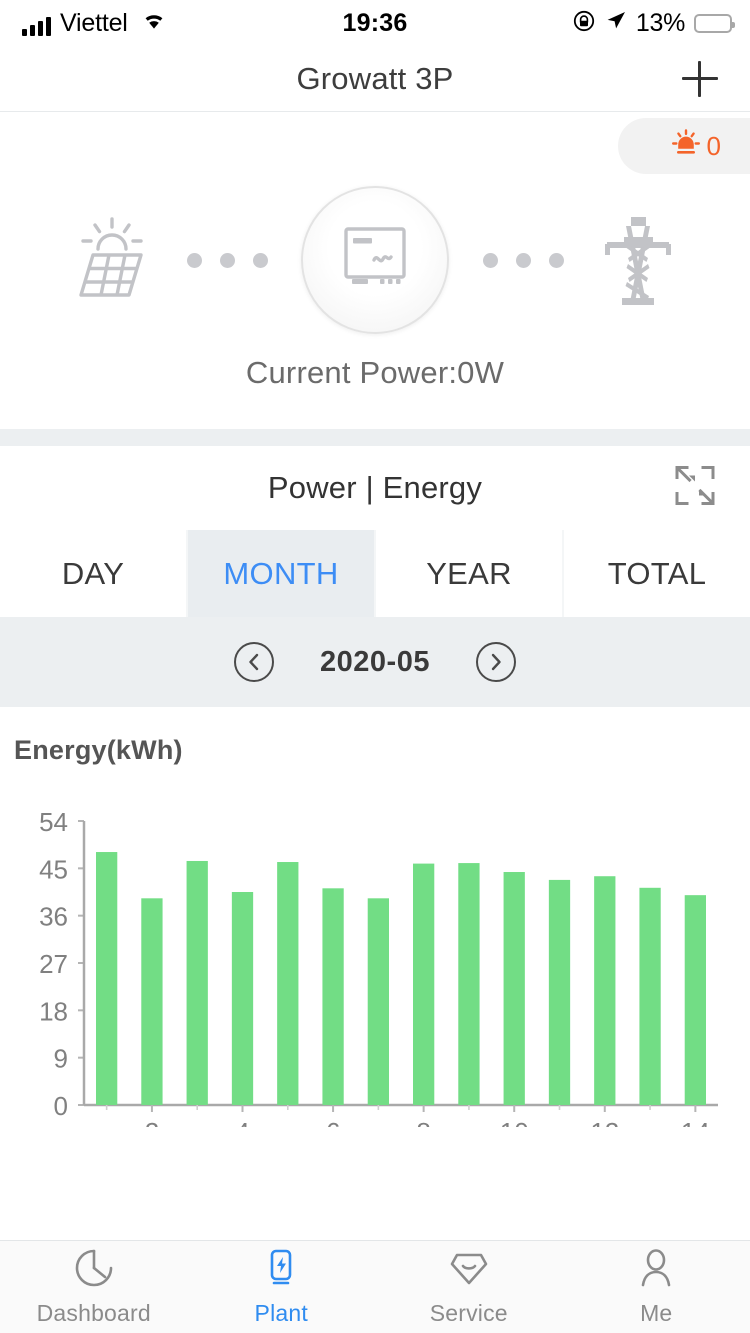  I want to click on bottom-tab-bar: Dashboard Plant Service Me, so click(375, 1286).